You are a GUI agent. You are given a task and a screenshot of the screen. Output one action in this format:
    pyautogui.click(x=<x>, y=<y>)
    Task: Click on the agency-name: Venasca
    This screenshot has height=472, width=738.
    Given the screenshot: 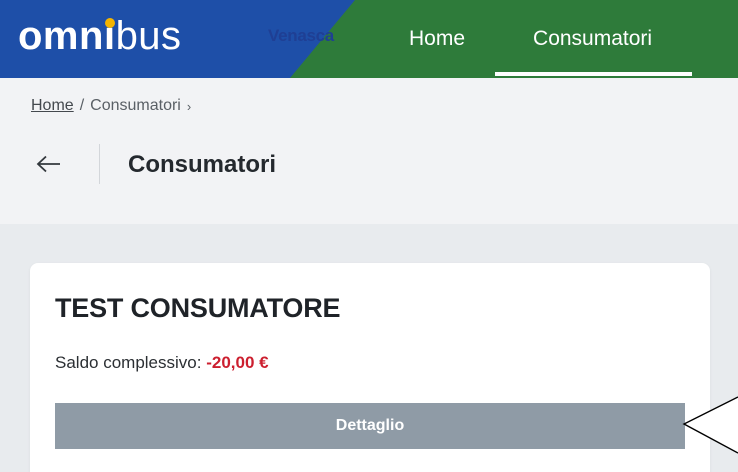 What is the action you would take?
    pyautogui.click(x=301, y=35)
    